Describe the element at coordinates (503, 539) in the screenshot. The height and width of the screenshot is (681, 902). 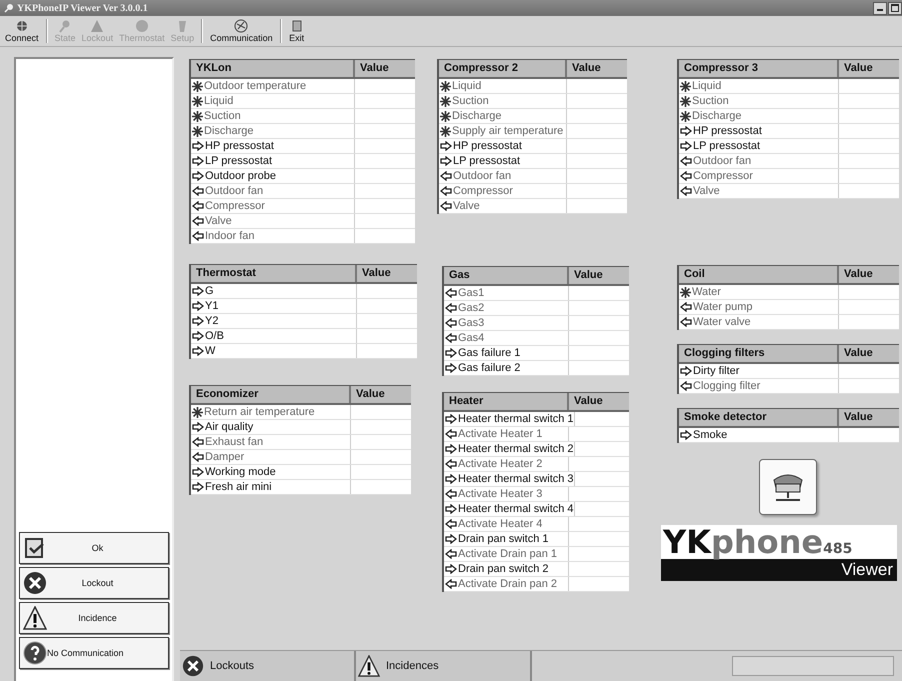
I see `row-label: Drain pan switch 1` at that location.